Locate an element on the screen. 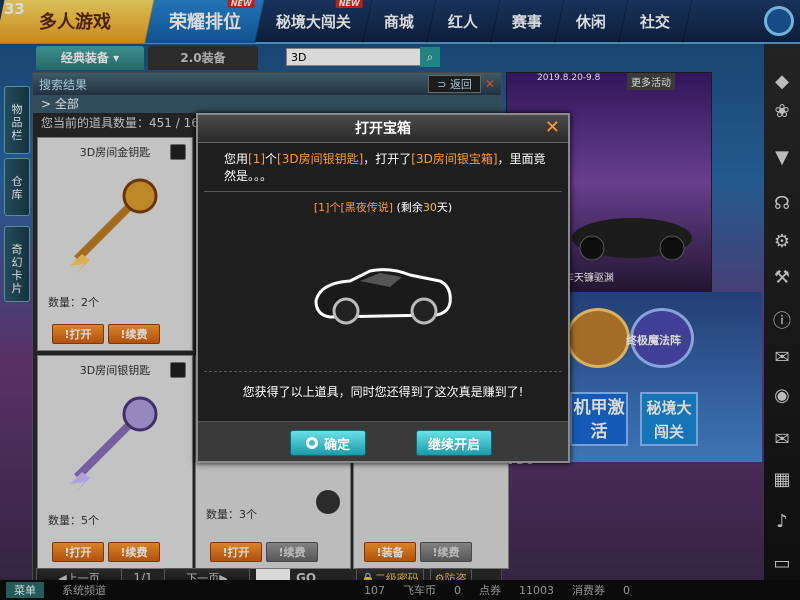 Image resolution: width=800 pixels, height=600 pixels. confirm-button: 确定 is located at coordinates (328, 443).